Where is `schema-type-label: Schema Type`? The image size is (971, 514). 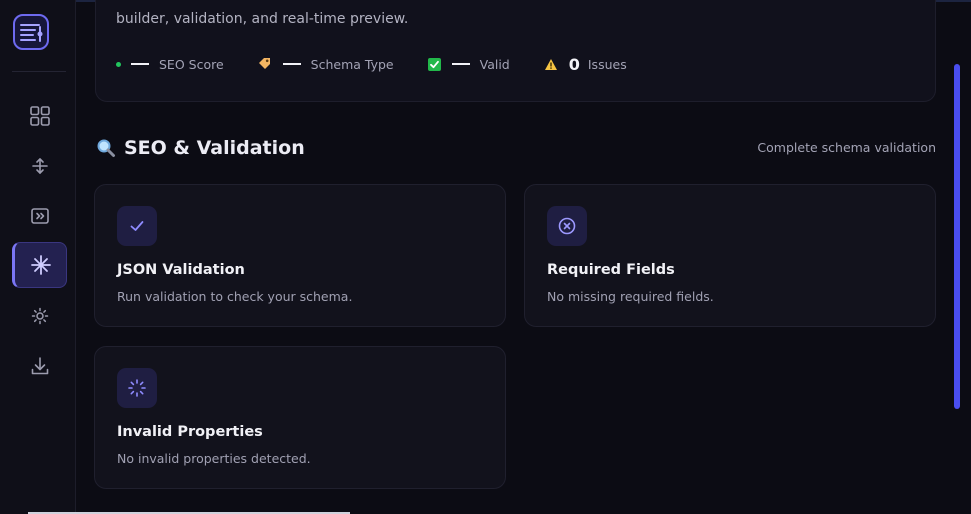
schema-type-label: Schema Type is located at coordinates (352, 64).